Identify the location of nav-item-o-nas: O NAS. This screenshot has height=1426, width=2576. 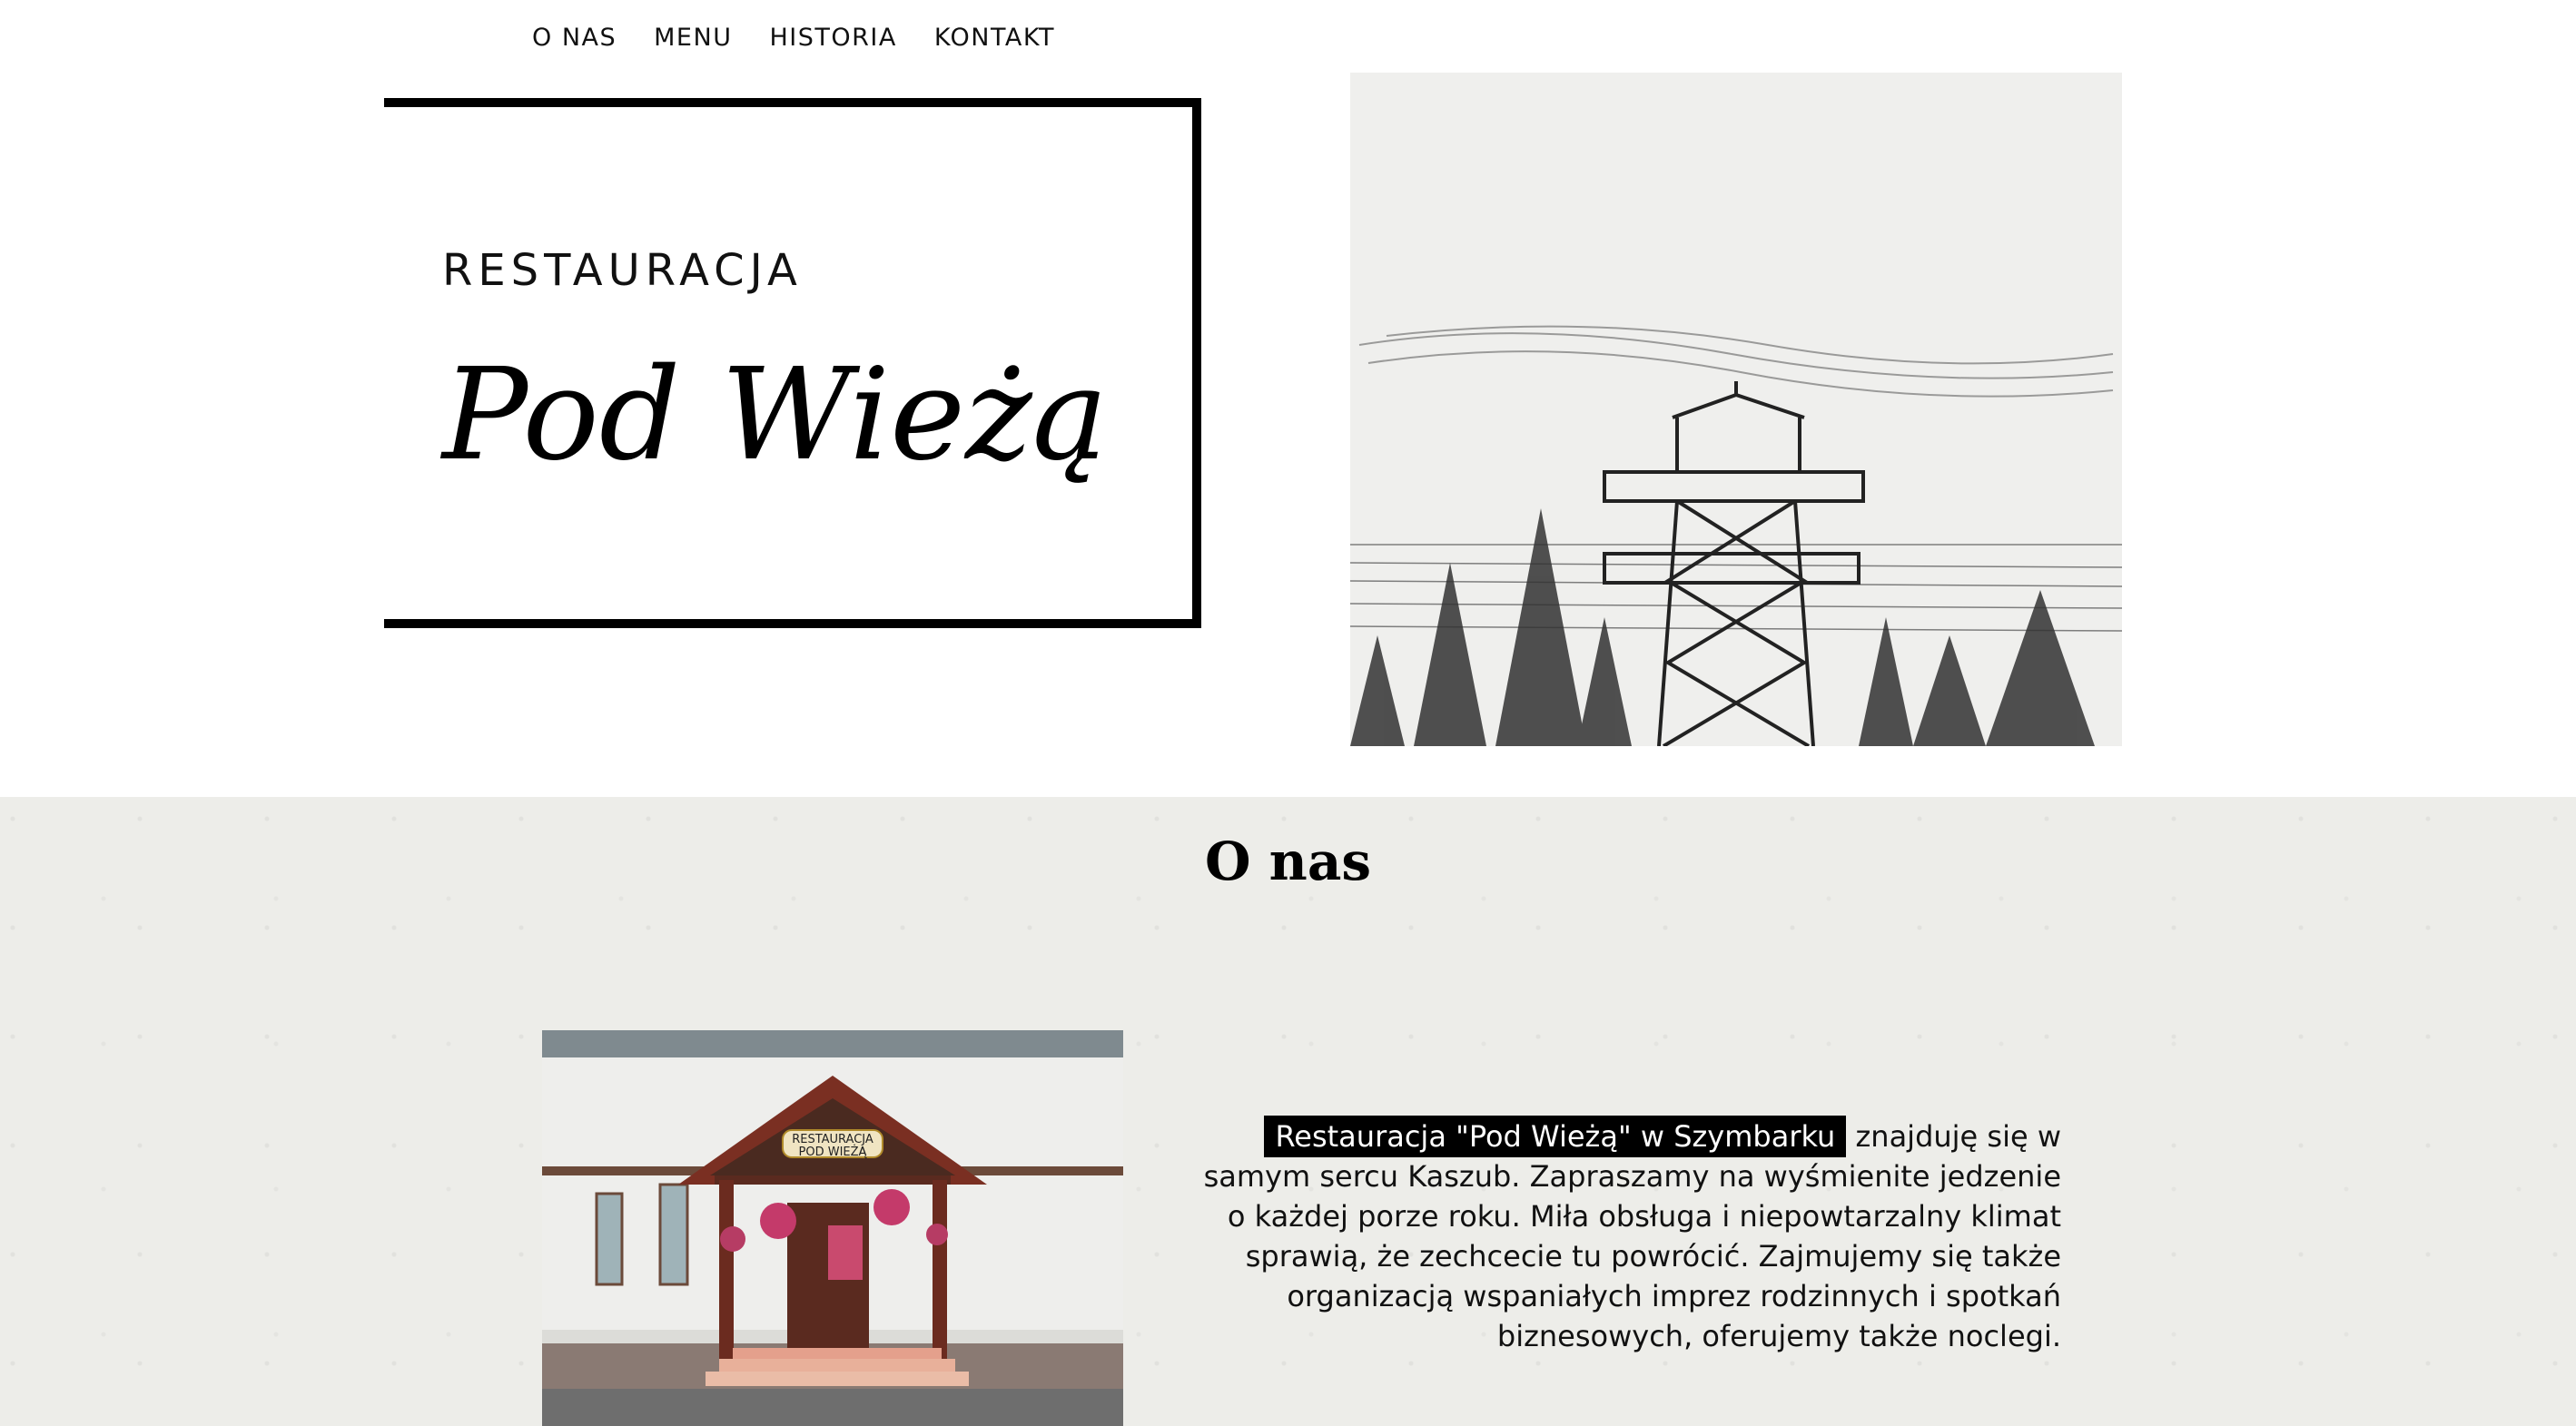
(574, 38).